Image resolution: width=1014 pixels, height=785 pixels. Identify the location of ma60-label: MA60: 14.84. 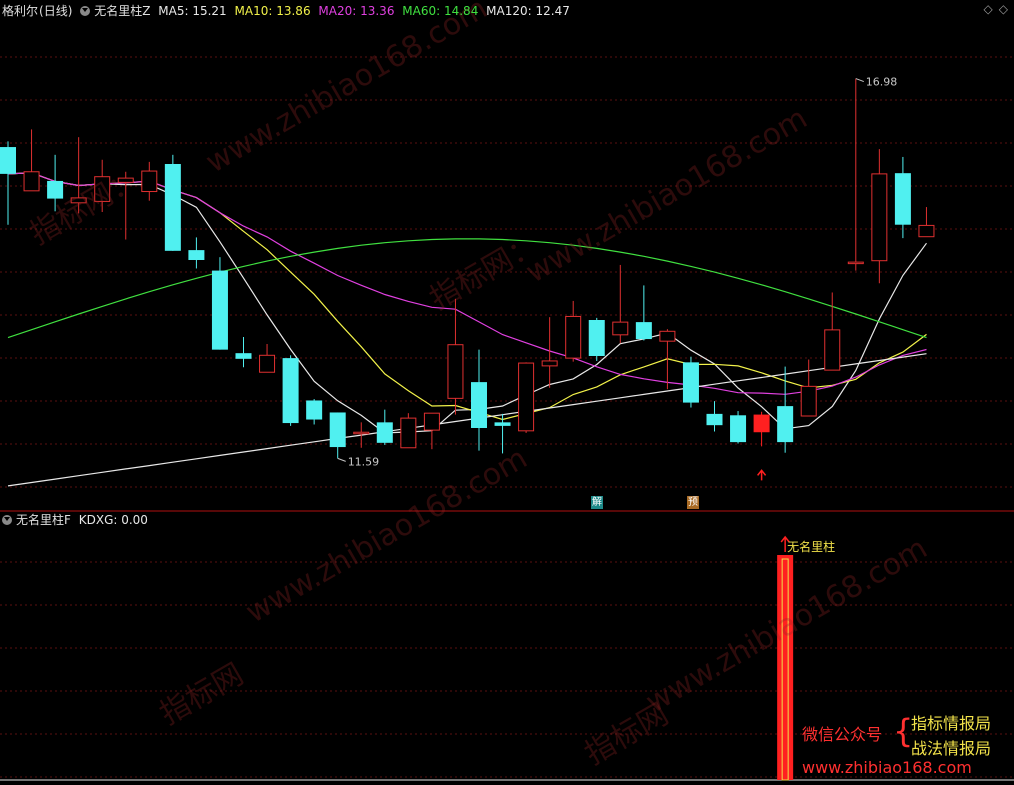
(440, 11).